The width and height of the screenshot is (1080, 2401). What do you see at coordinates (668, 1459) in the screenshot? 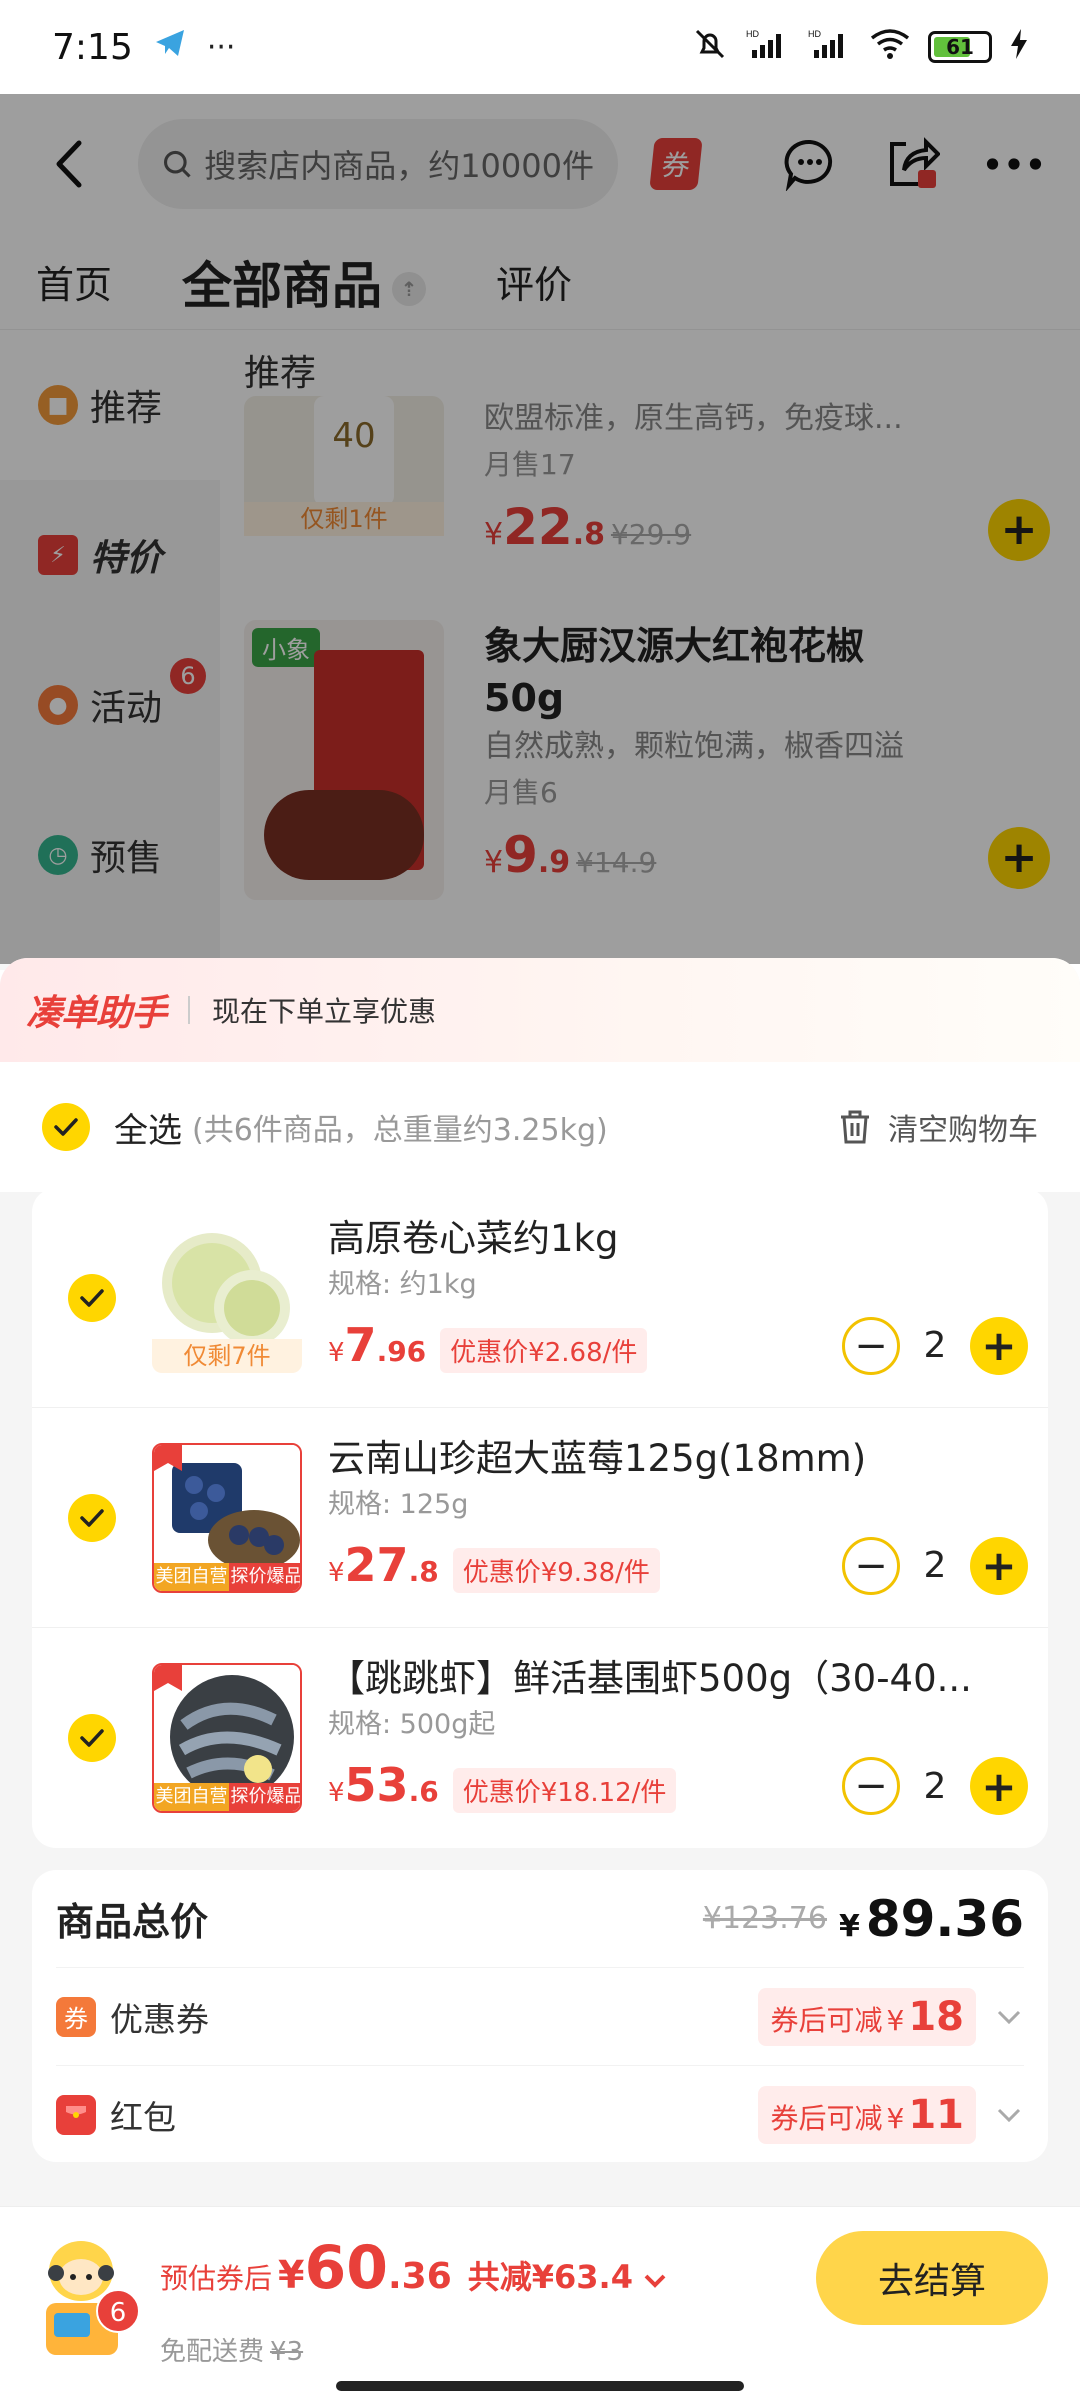
I see `item-name: 云南山珍超大蓝莓125g(18mm)` at bounding box center [668, 1459].